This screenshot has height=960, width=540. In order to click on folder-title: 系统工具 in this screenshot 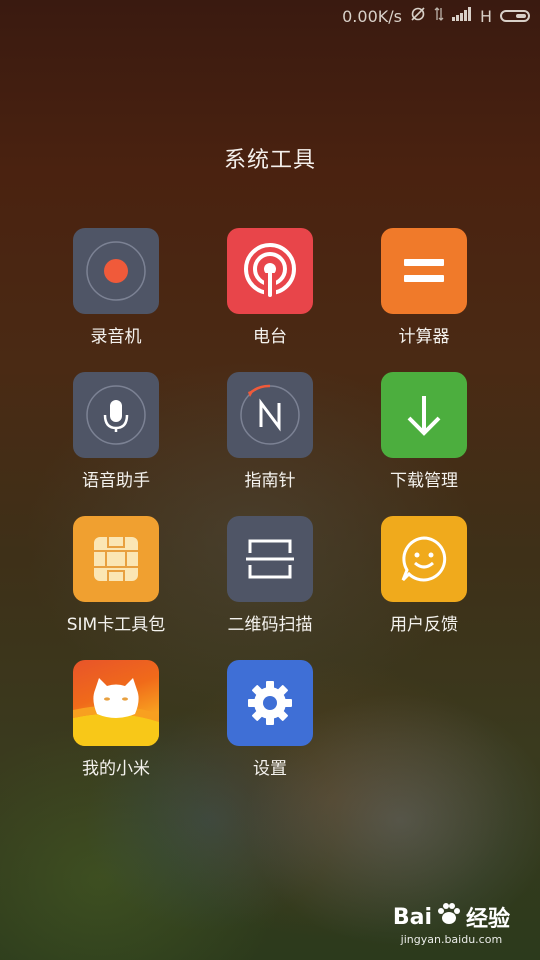, I will do `click(269, 160)`.